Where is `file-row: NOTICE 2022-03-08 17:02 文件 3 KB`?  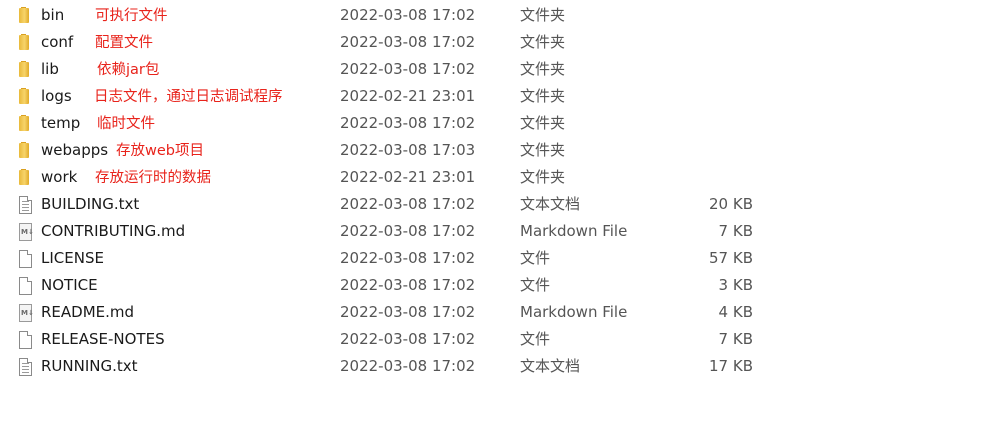 file-row: NOTICE 2022-03-08 17:02 文件 3 KB is located at coordinates (499, 285).